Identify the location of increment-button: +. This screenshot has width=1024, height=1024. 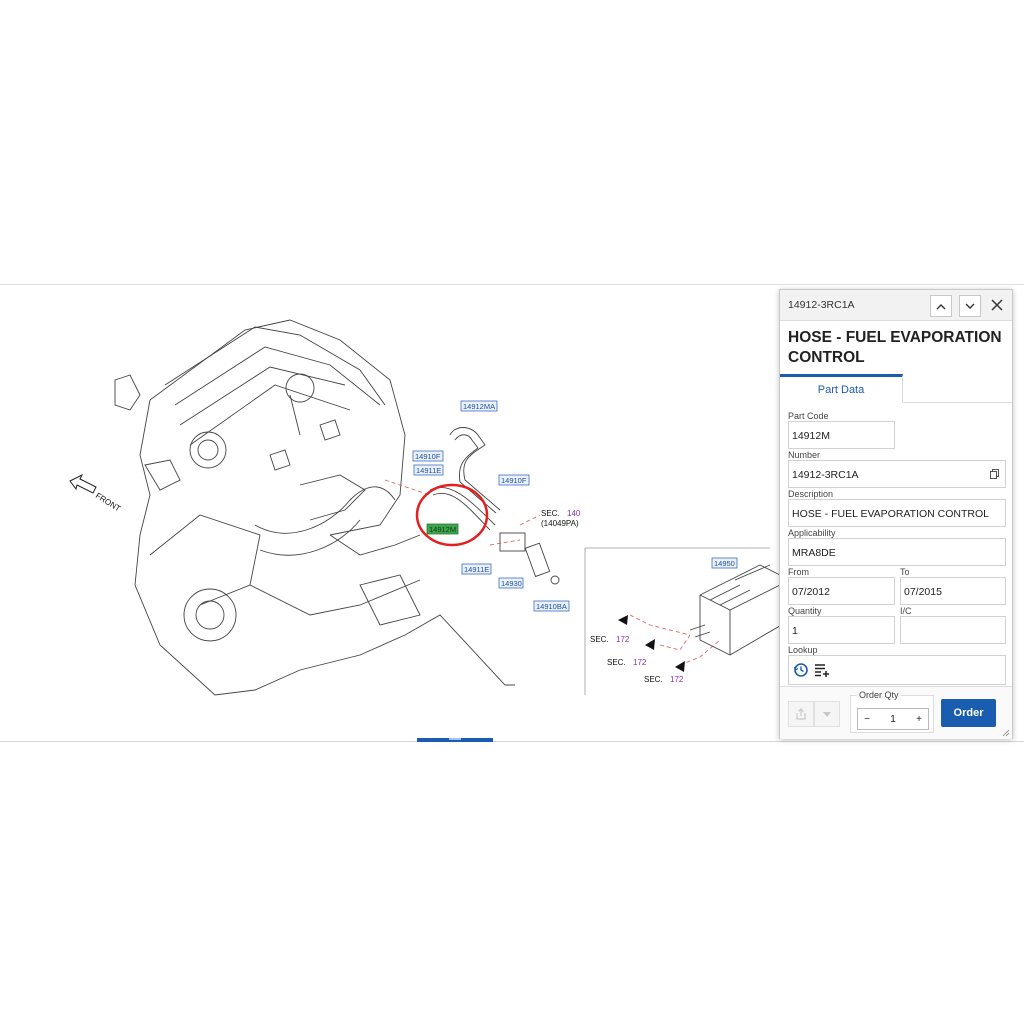
(919, 719).